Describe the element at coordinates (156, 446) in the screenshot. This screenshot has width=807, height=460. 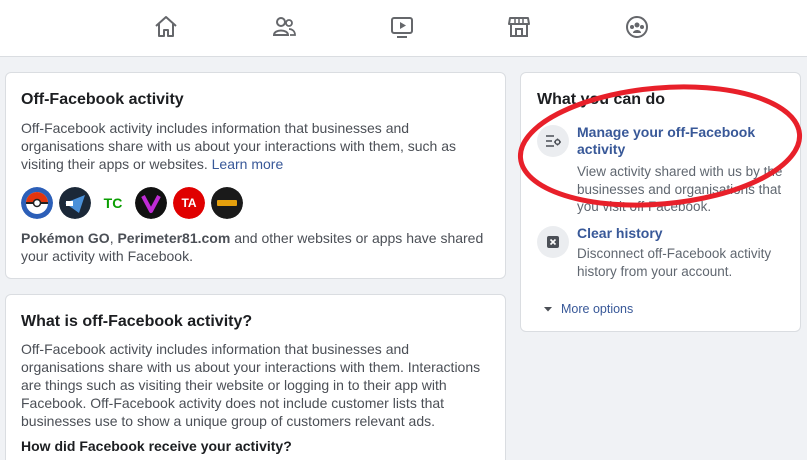
I see `how-received-heading: How did Facebook receive your activity?` at that location.